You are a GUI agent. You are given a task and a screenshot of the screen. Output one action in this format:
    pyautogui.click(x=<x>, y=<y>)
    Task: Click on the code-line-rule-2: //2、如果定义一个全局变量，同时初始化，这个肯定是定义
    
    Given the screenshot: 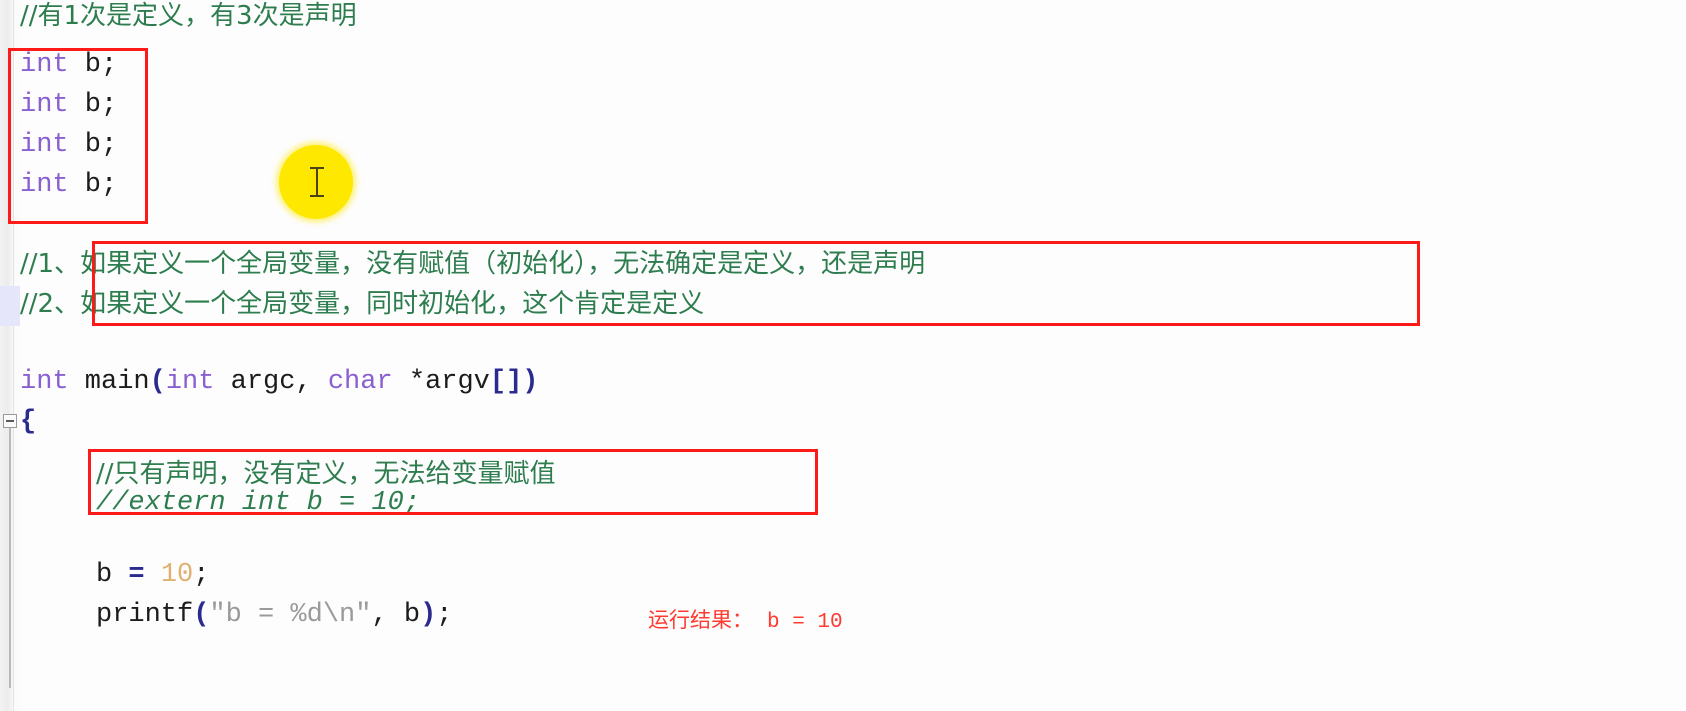 What is the action you would take?
    pyautogui.click(x=362, y=304)
    